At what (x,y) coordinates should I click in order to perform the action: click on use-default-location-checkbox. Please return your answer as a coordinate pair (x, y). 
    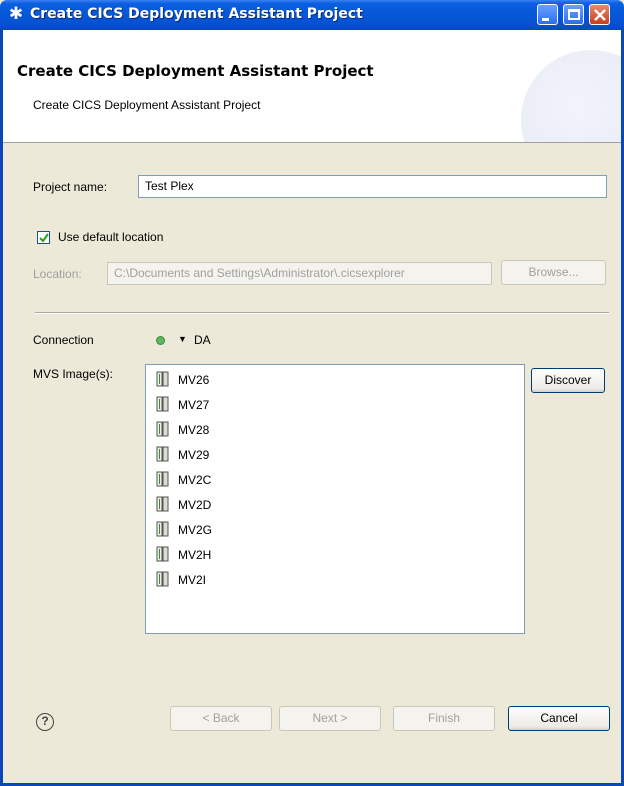
    Looking at the image, I should click on (43, 237).